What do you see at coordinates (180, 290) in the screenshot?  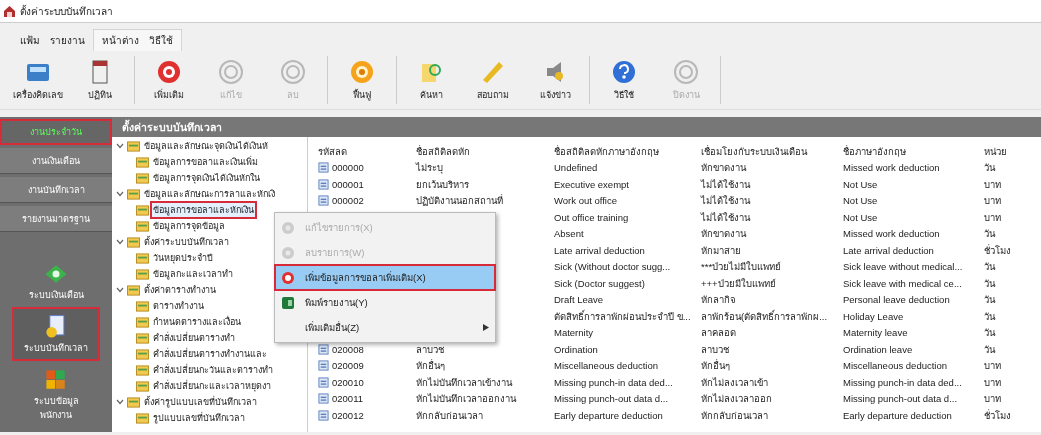 I see `tree-item: ตั้งค่าตารางทำงาน` at bounding box center [180, 290].